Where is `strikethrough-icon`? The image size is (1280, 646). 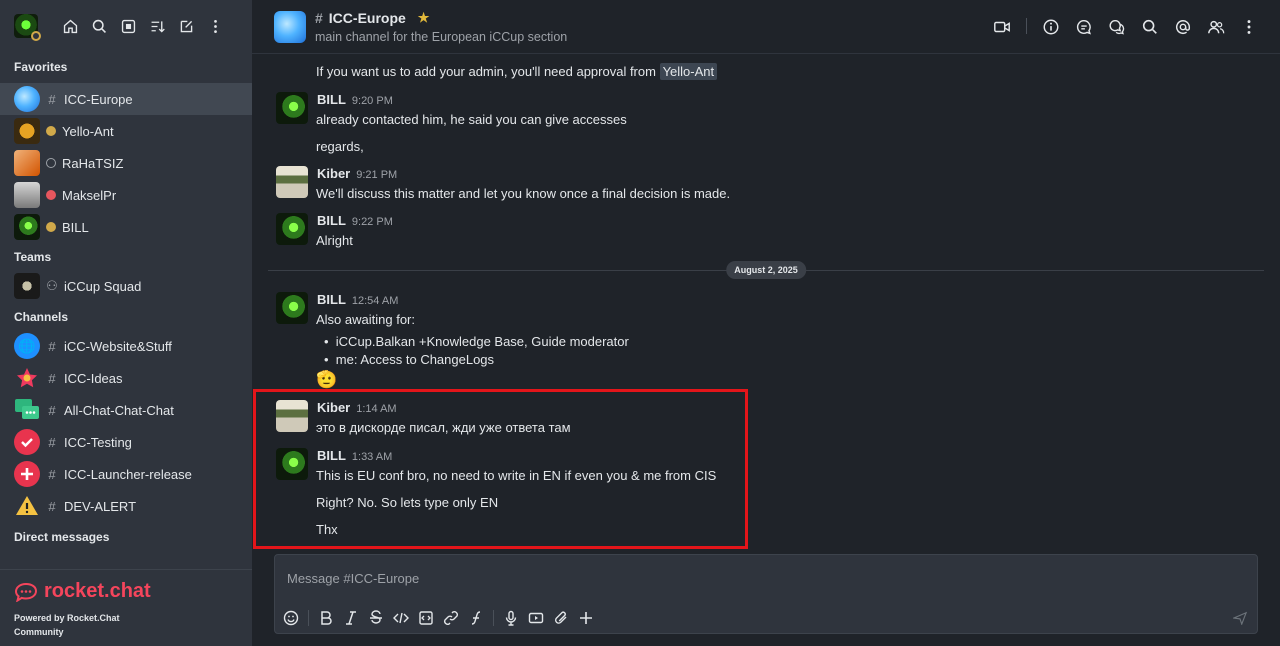 strikethrough-icon is located at coordinates (376, 618).